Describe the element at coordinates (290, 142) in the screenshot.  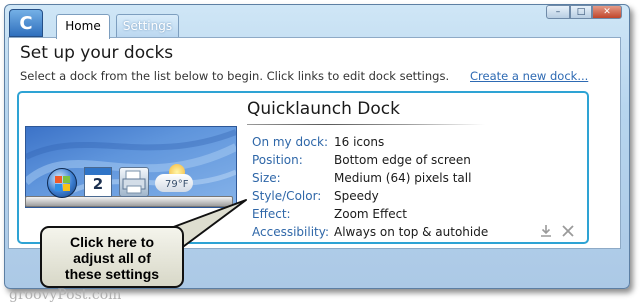
I see `prop-label-on-my-dock: On my dock:` at that location.